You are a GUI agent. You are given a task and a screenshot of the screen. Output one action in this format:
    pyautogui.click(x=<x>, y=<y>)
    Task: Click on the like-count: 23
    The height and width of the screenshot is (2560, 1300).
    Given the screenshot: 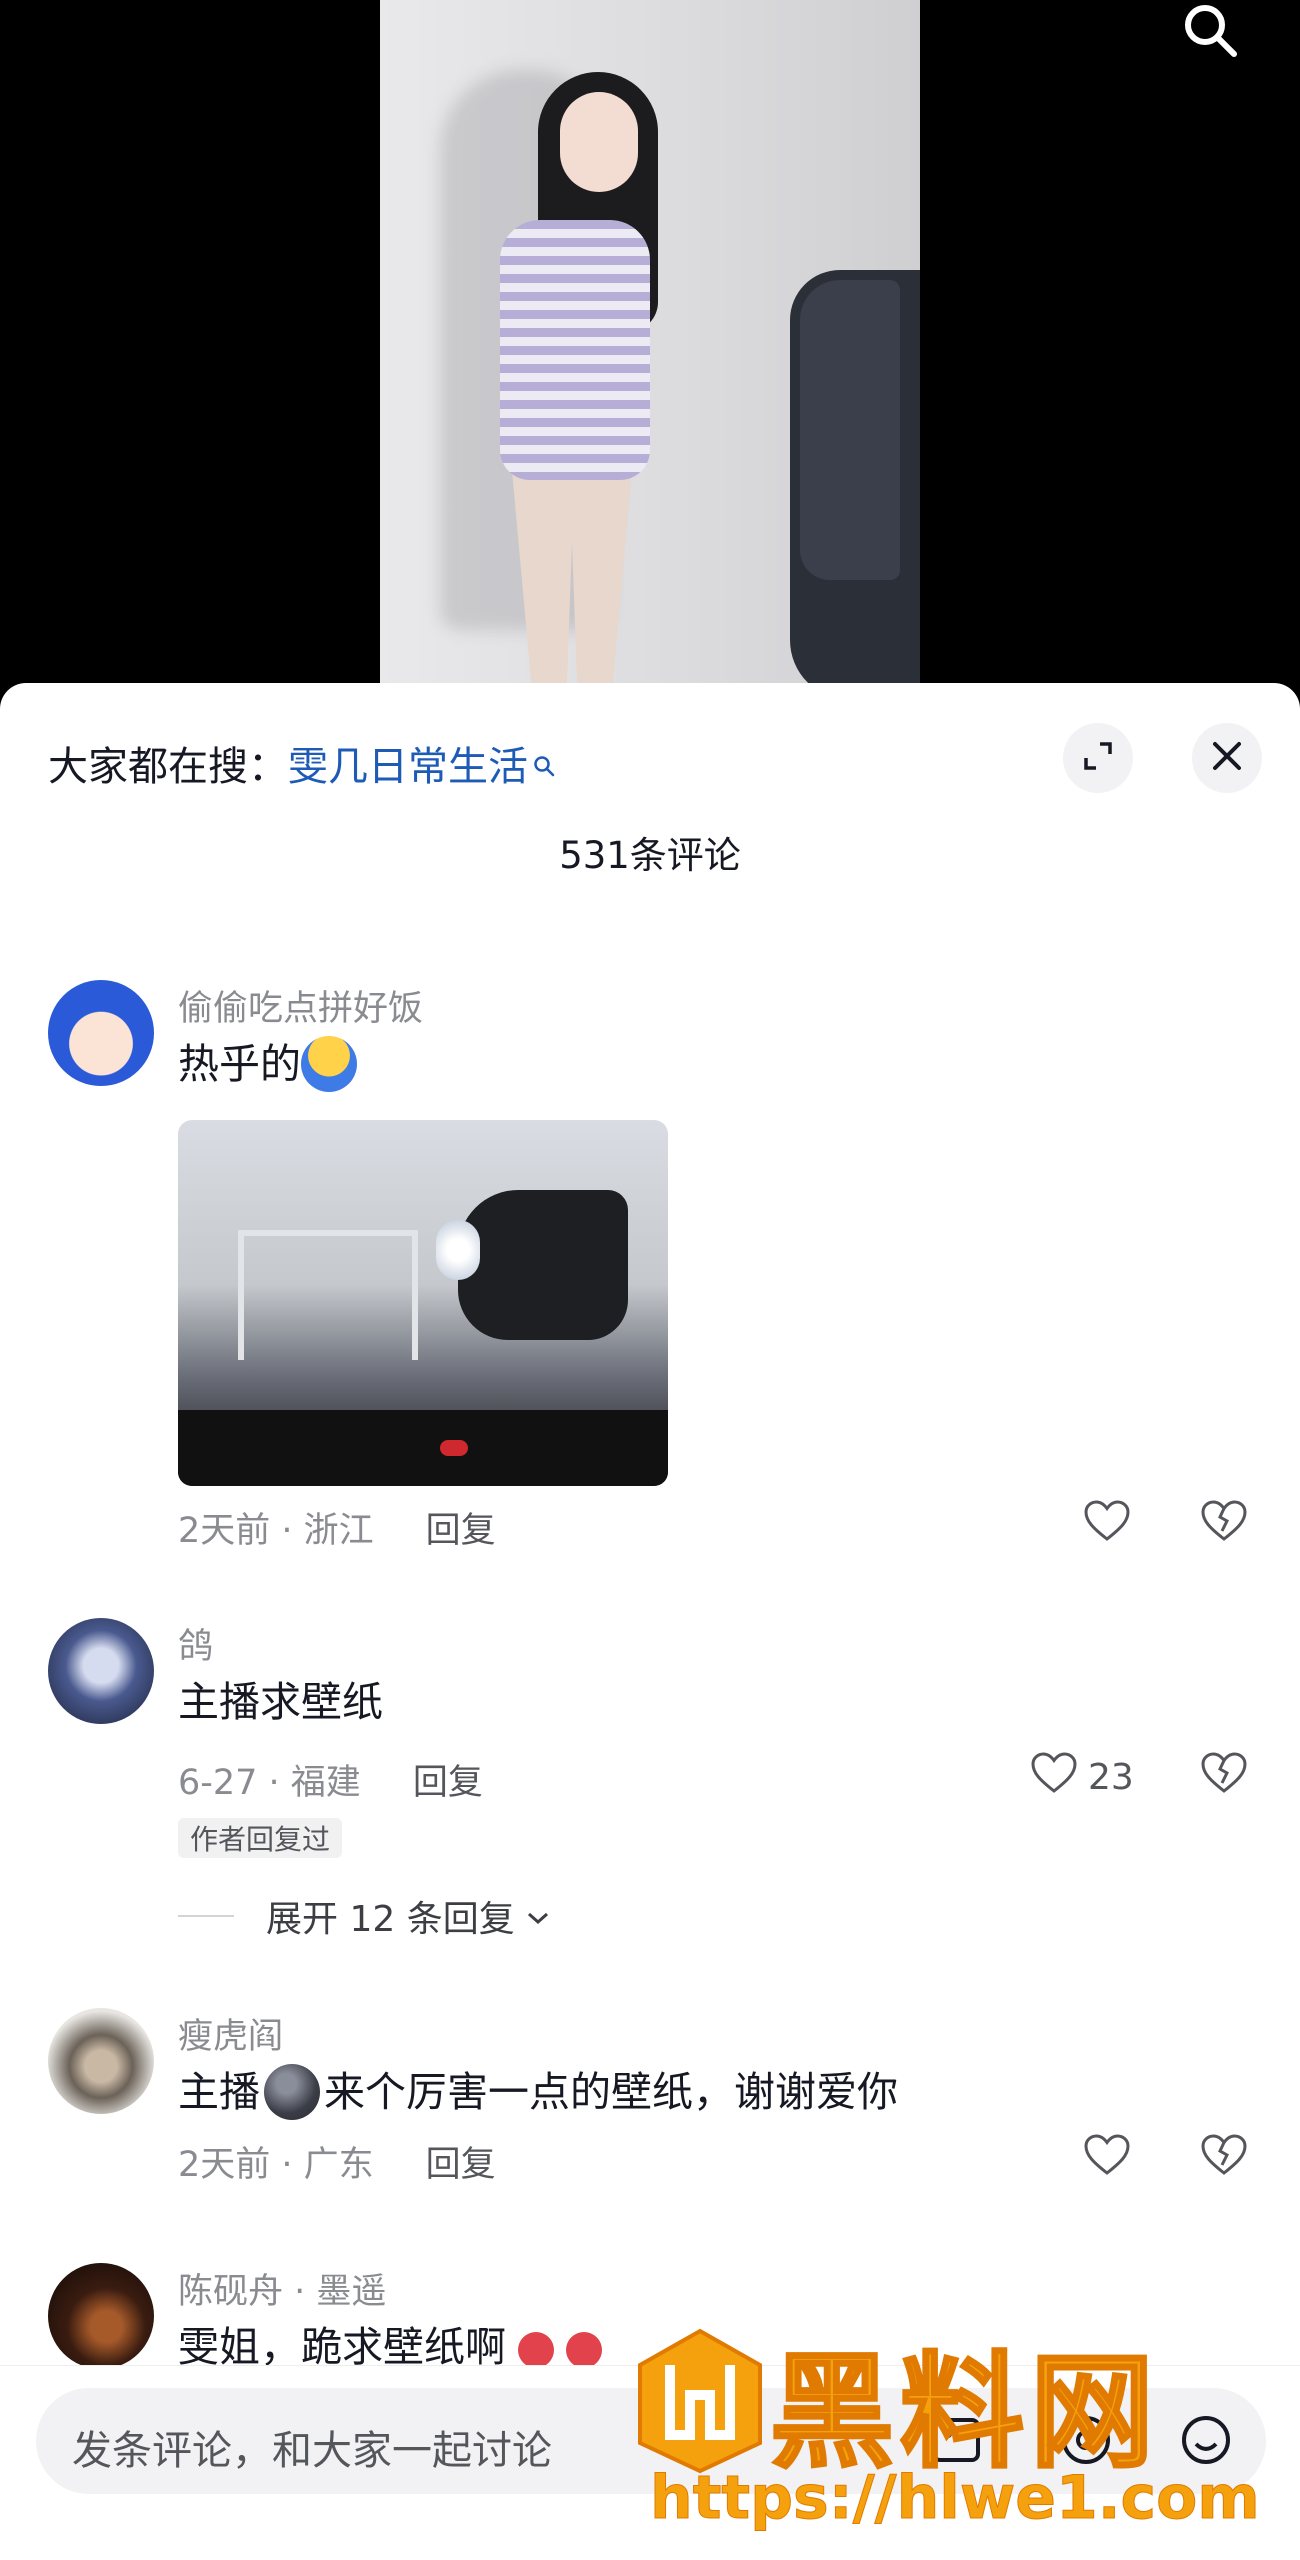 What is the action you would take?
    pyautogui.click(x=1111, y=1777)
    